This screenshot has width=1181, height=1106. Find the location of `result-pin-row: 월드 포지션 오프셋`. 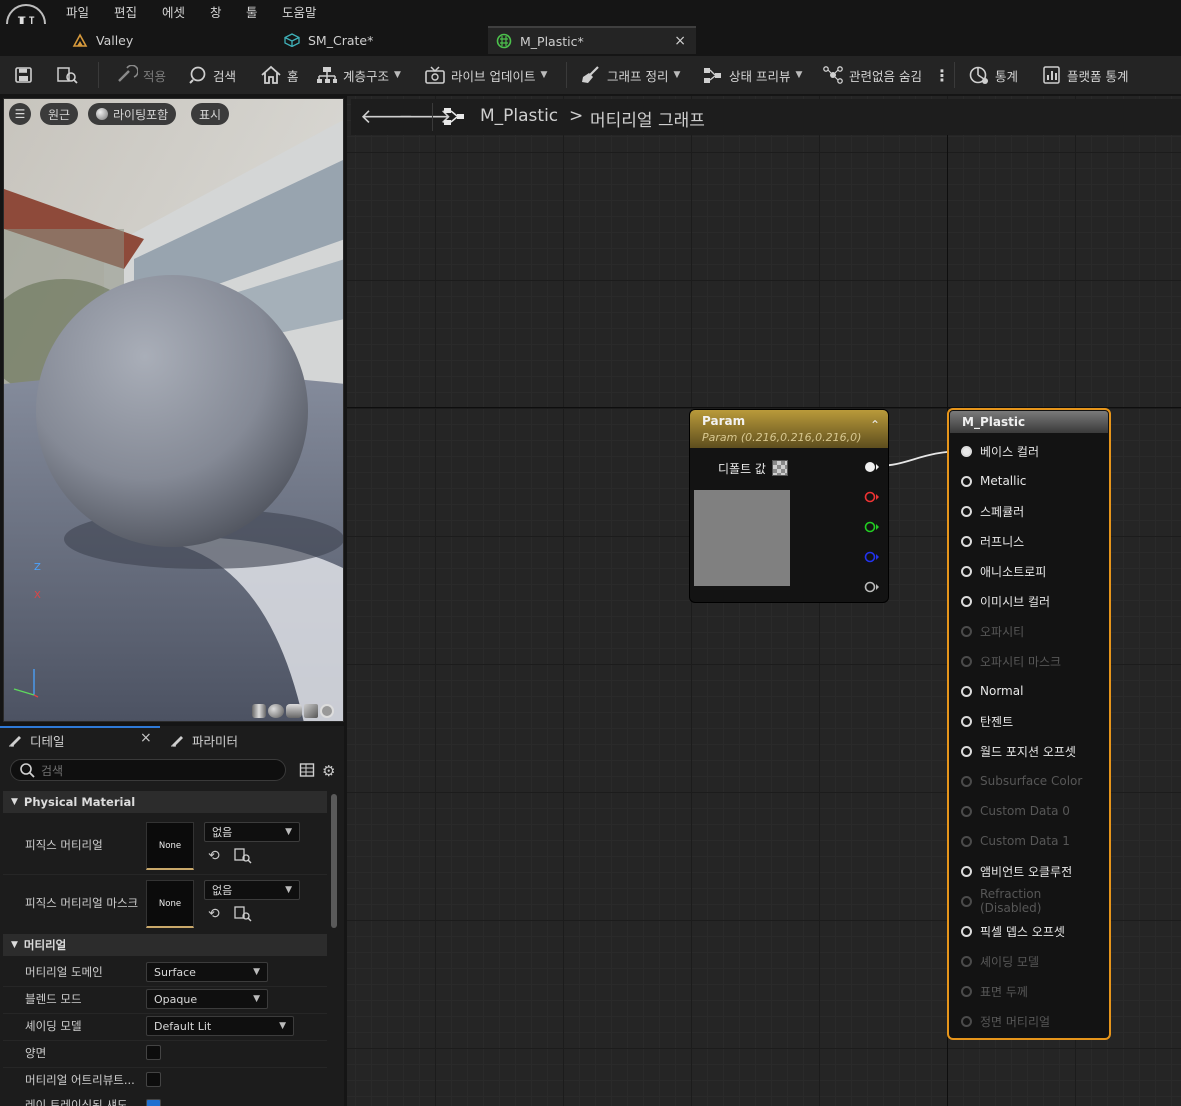

result-pin-row: 월드 포지션 오프셋 is located at coordinates (1018, 751).